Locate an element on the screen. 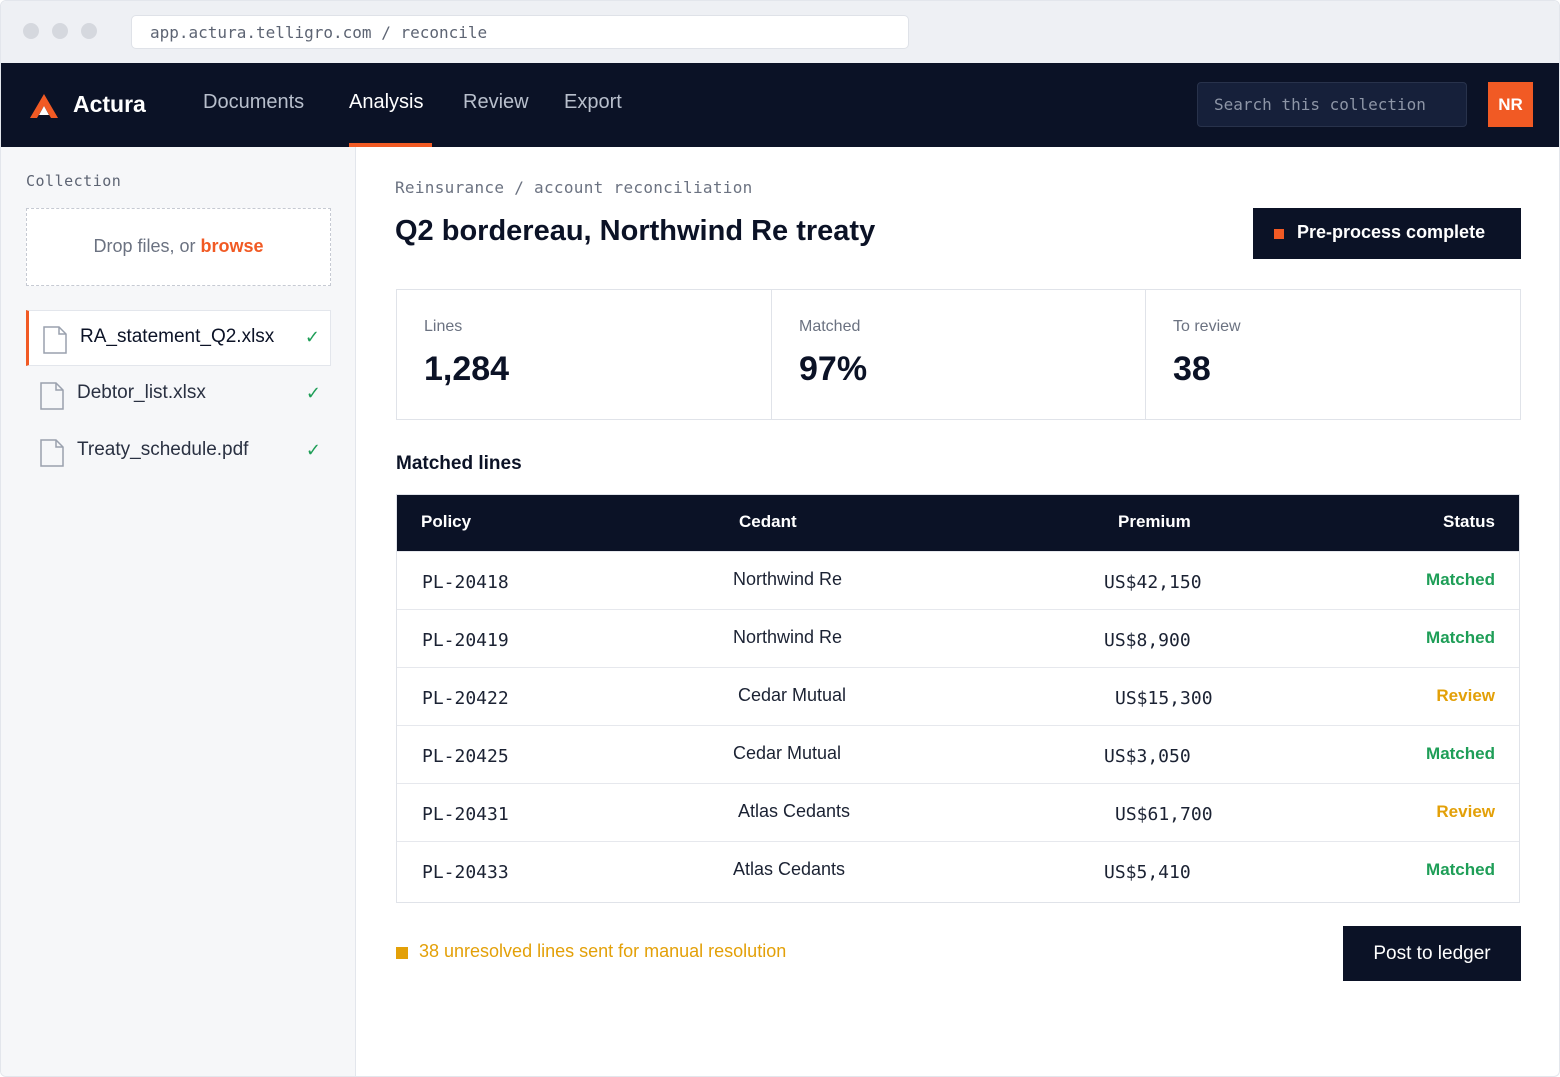  status-label: Pre-process complete is located at coordinates (1391, 232).